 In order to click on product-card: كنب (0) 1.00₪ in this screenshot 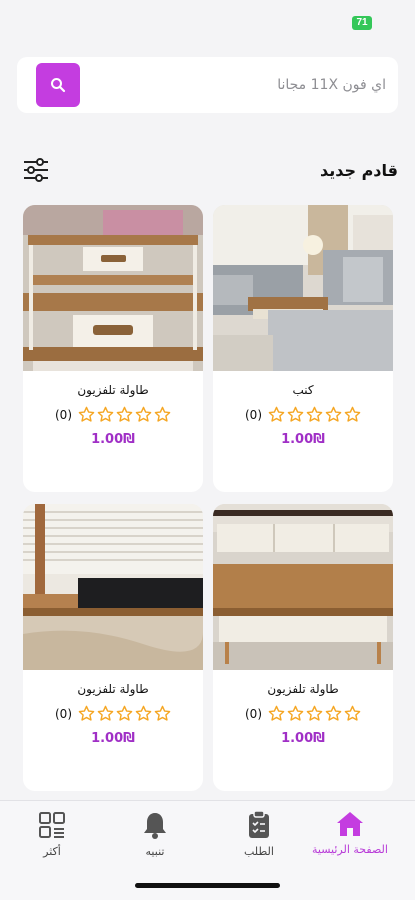, I will do `click(303, 348)`.